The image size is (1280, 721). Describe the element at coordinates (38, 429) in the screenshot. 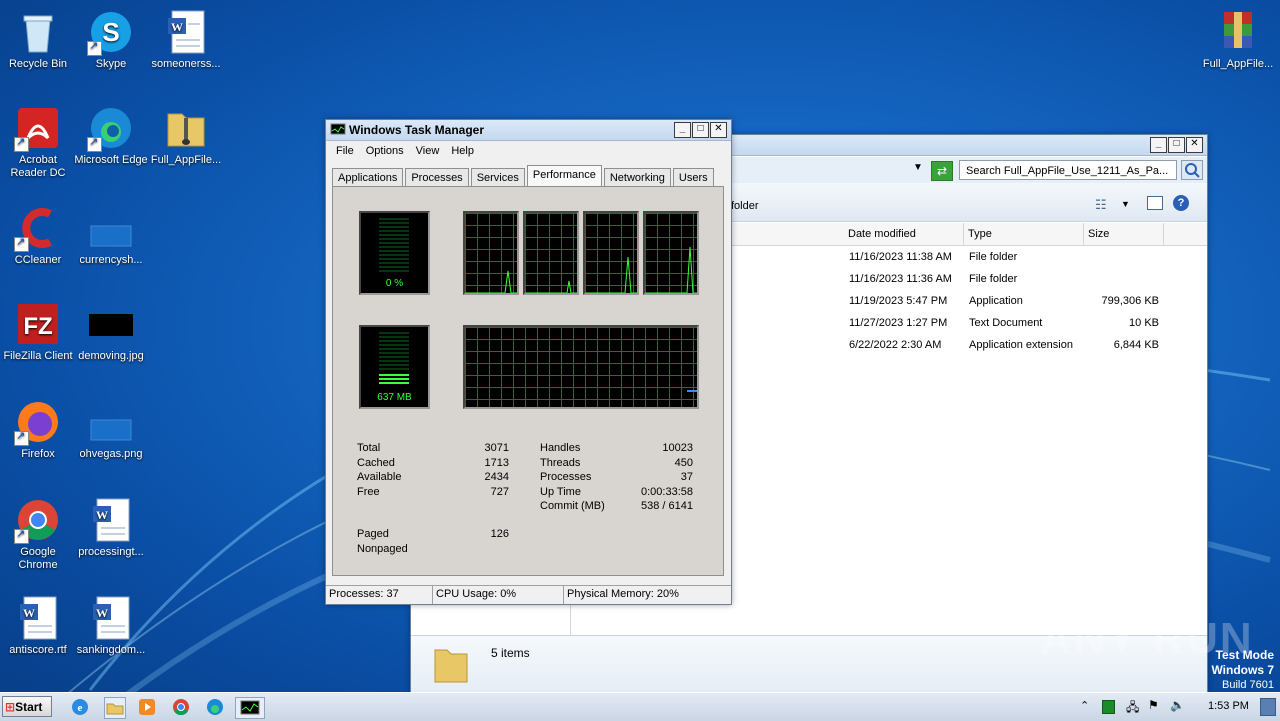

I see `desktop-icon-firefox: Firefox` at that location.